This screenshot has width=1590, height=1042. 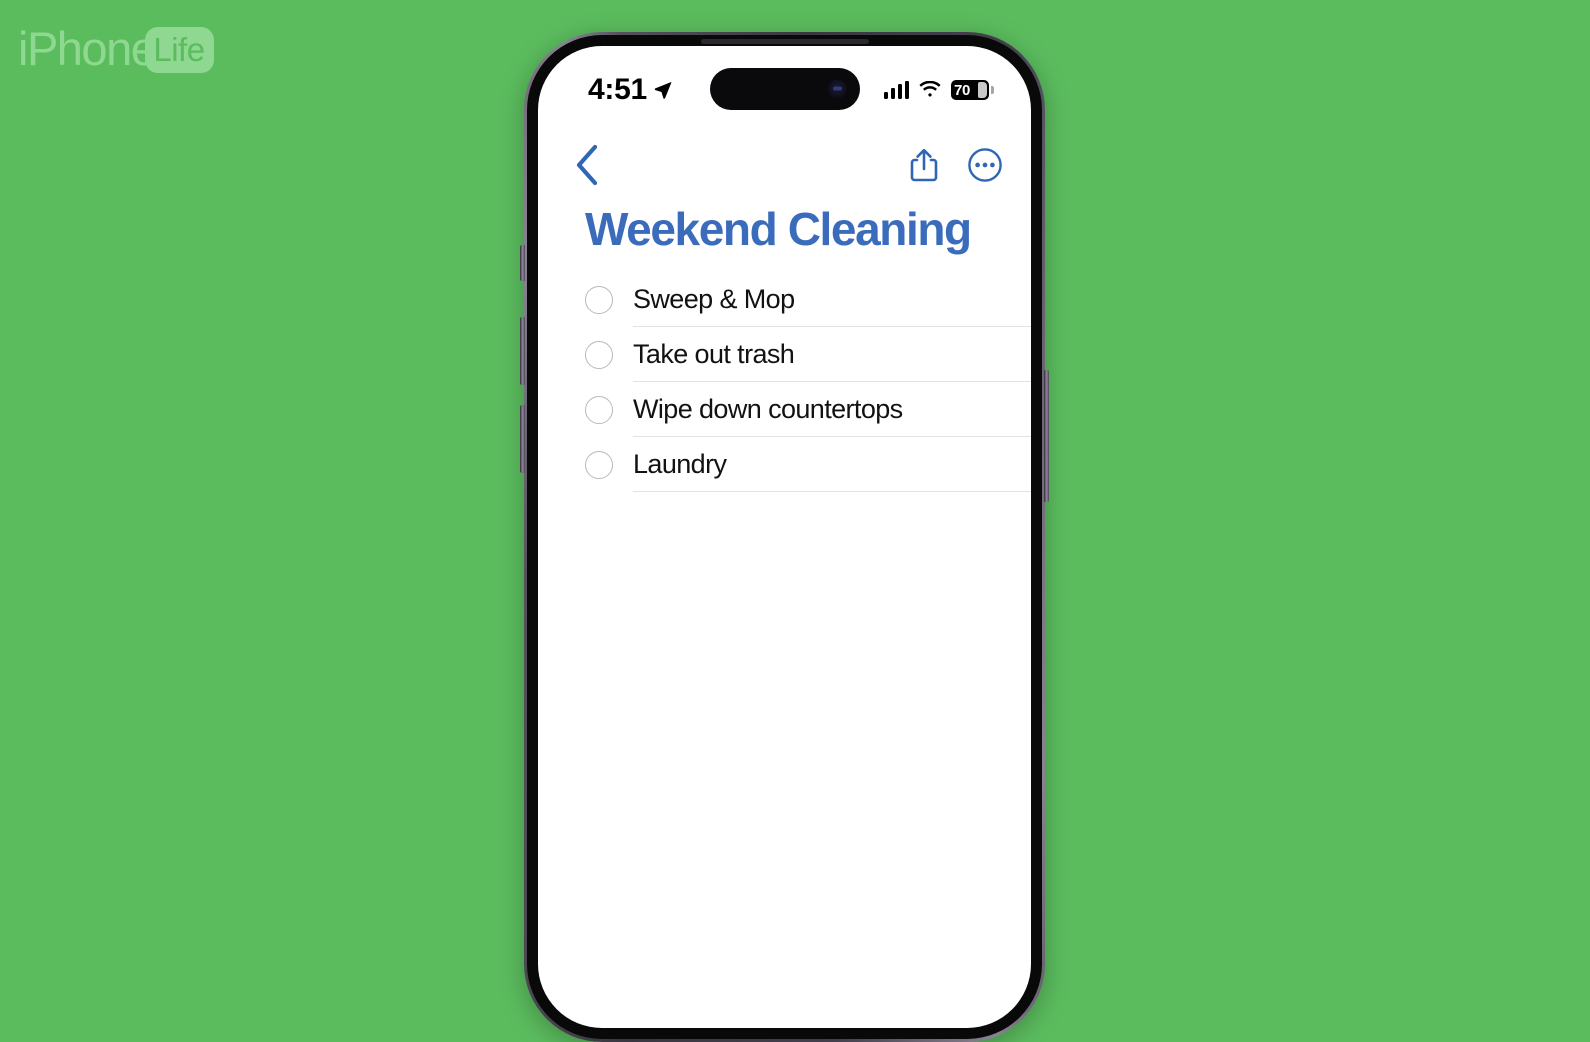 What do you see at coordinates (617, 89) in the screenshot?
I see `status-time: 4:51` at bounding box center [617, 89].